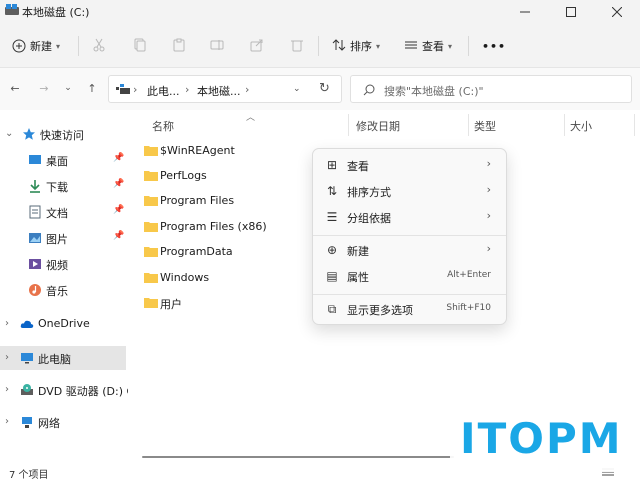 The image size is (640, 482). What do you see at coordinates (324, 88) in the screenshot?
I see `refresh-button: ↻` at bounding box center [324, 88].